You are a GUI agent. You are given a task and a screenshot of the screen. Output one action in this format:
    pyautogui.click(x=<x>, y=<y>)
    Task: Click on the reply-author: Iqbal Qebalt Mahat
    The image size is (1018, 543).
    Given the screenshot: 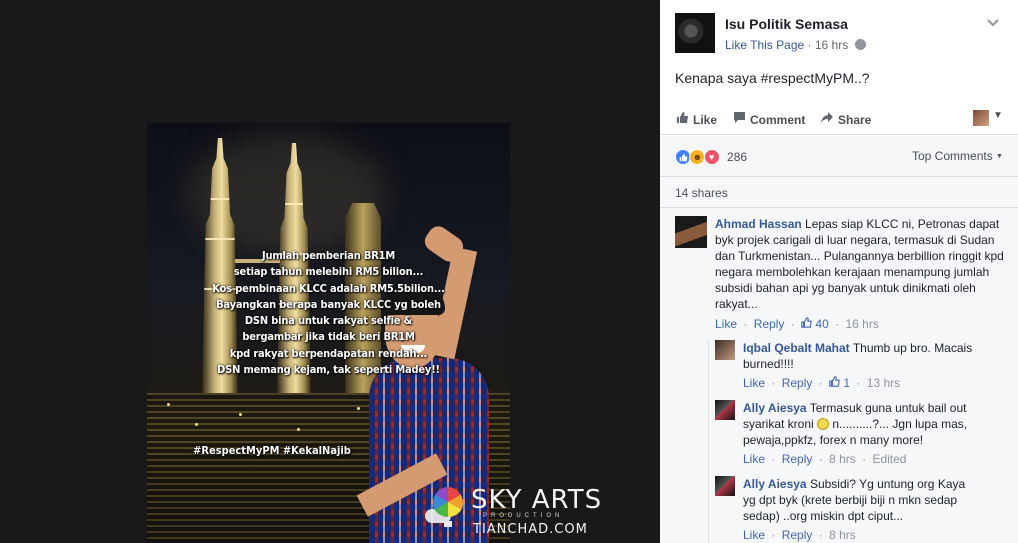 What is the action you would take?
    pyautogui.click(x=796, y=348)
    